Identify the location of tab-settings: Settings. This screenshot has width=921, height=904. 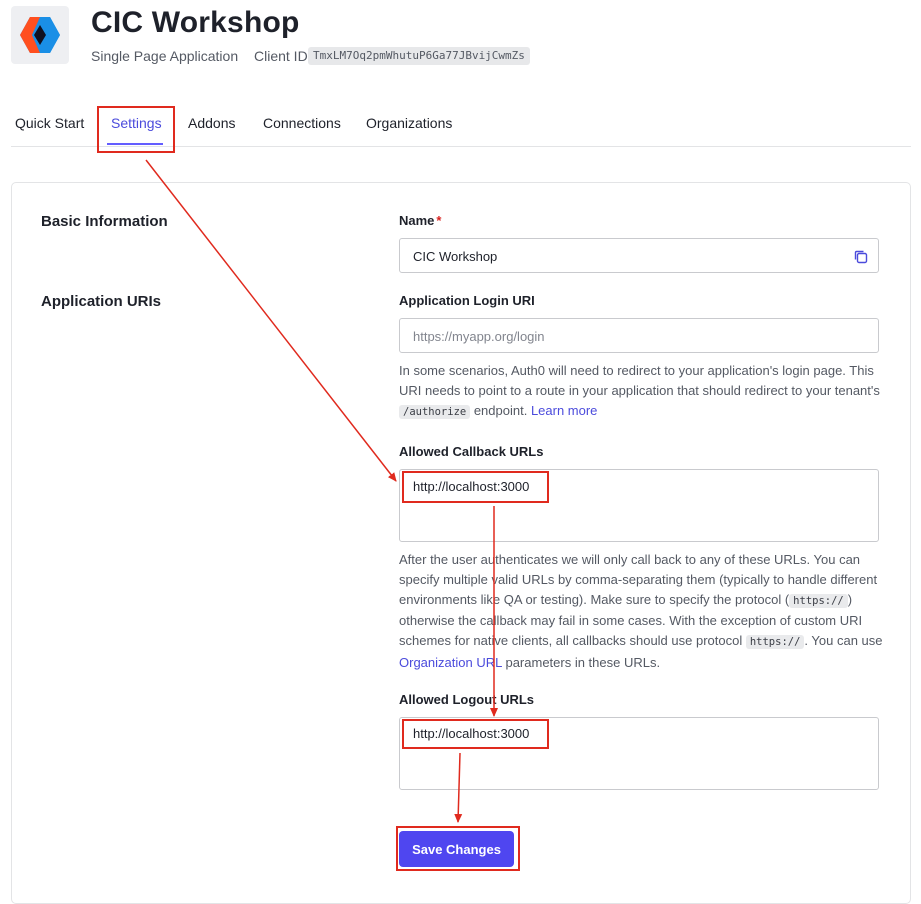
(136, 123).